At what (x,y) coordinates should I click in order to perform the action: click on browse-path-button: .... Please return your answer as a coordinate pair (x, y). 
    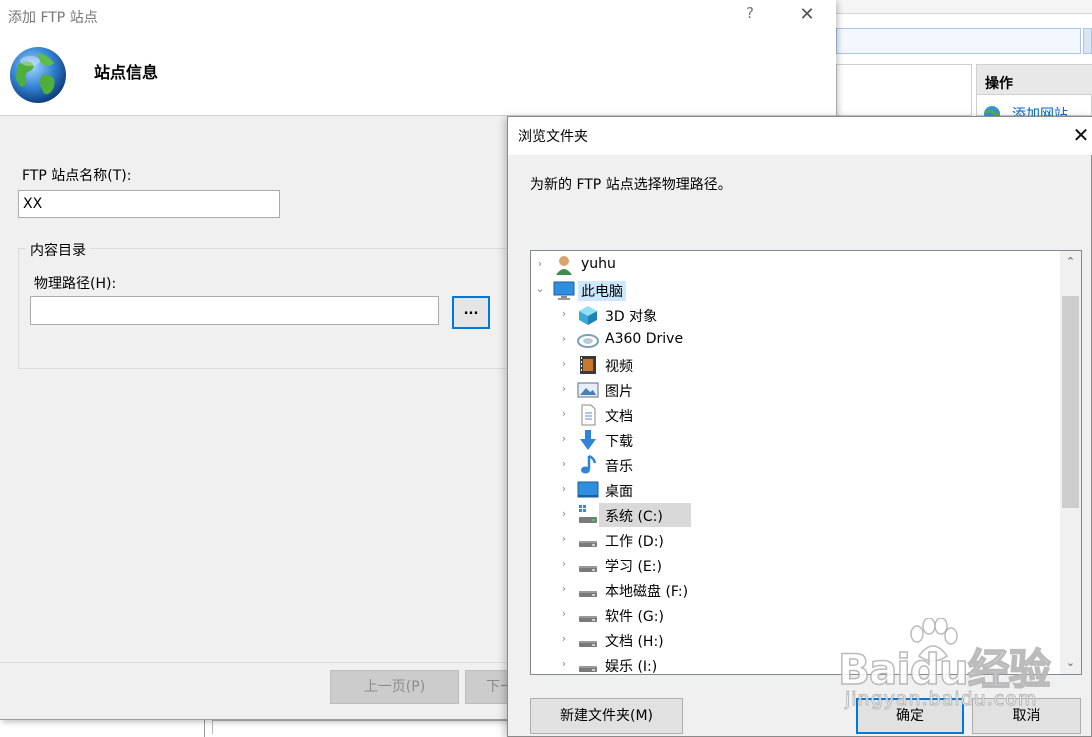
    Looking at the image, I should click on (471, 312).